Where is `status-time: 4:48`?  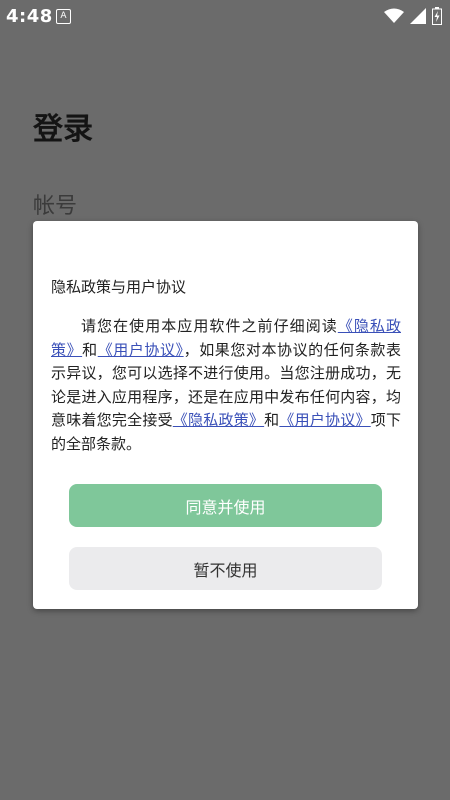
status-time: 4:48 is located at coordinates (29, 16).